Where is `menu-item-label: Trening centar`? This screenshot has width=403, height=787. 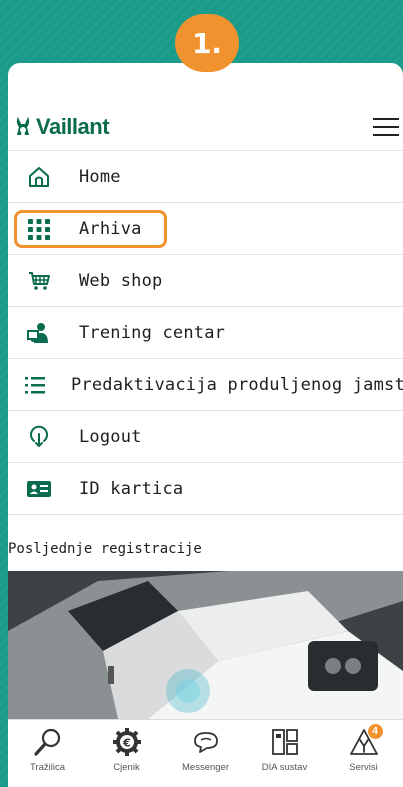
menu-item-label: Trening centar is located at coordinates (152, 332).